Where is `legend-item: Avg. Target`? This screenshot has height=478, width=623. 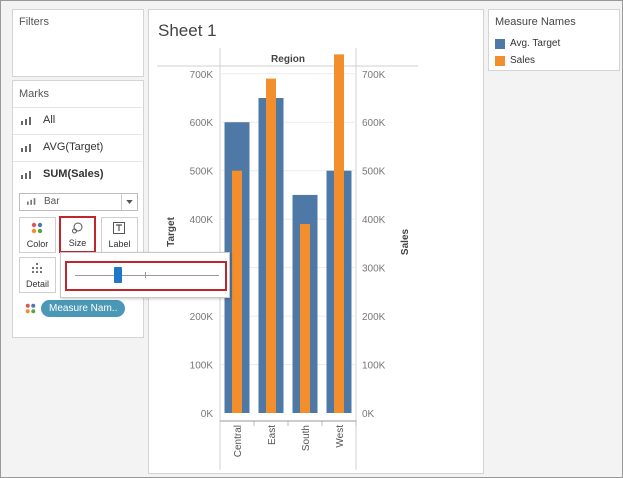
legend-item: Avg. Target is located at coordinates (554, 44).